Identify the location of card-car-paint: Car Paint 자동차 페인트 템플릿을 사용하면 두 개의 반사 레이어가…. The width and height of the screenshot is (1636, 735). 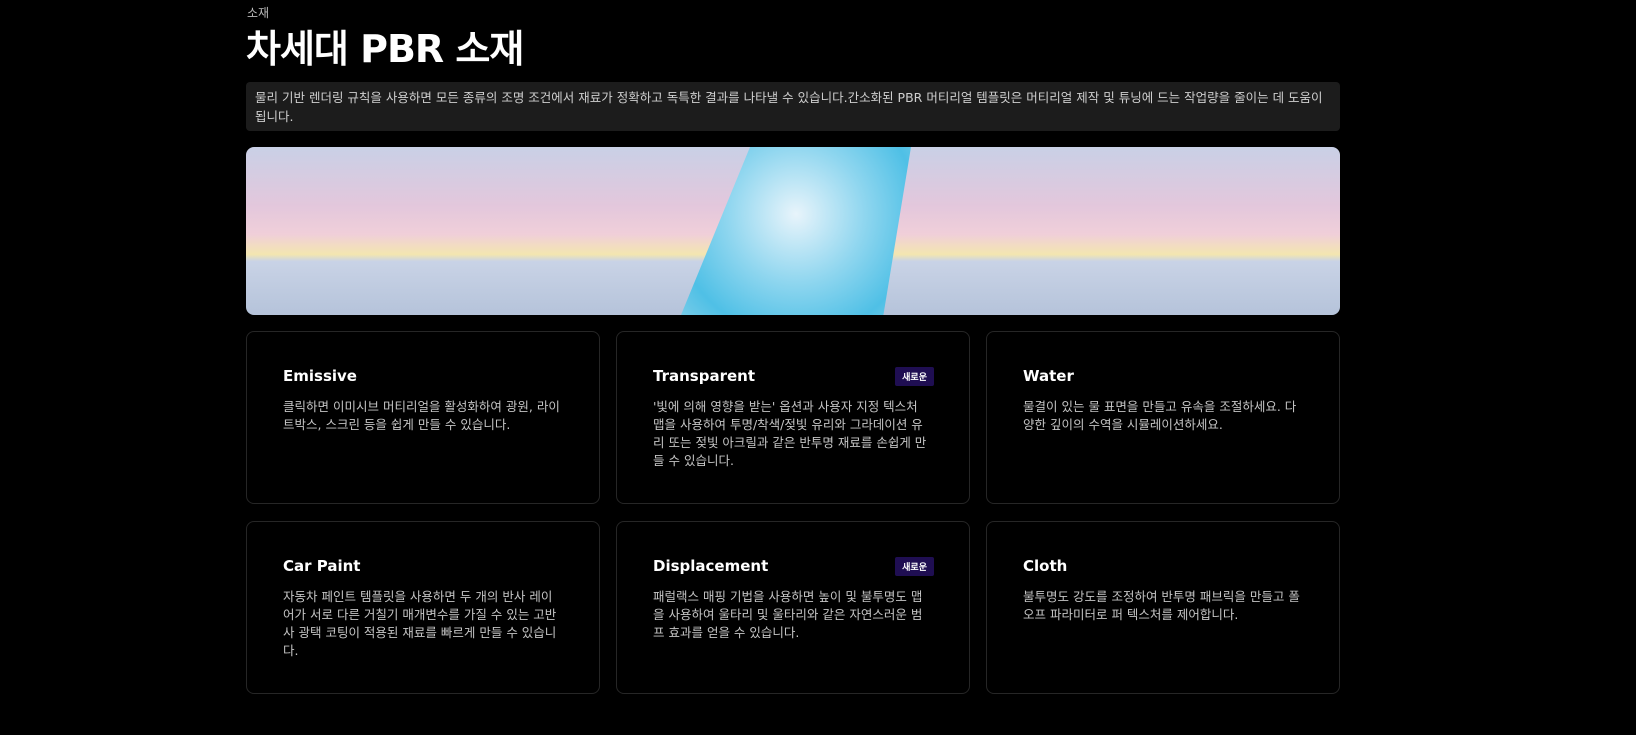
(423, 607).